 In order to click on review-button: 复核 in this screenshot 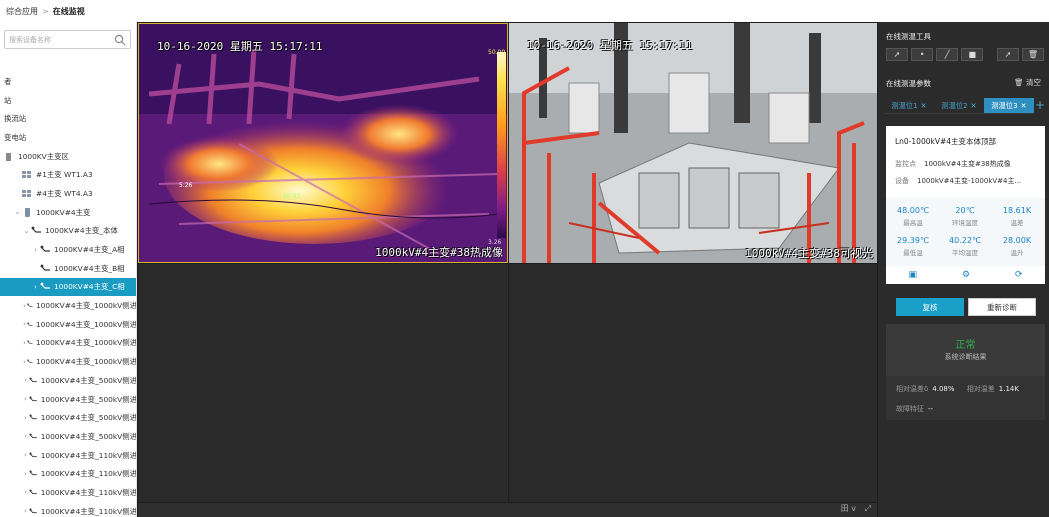, I will do `click(930, 307)`.